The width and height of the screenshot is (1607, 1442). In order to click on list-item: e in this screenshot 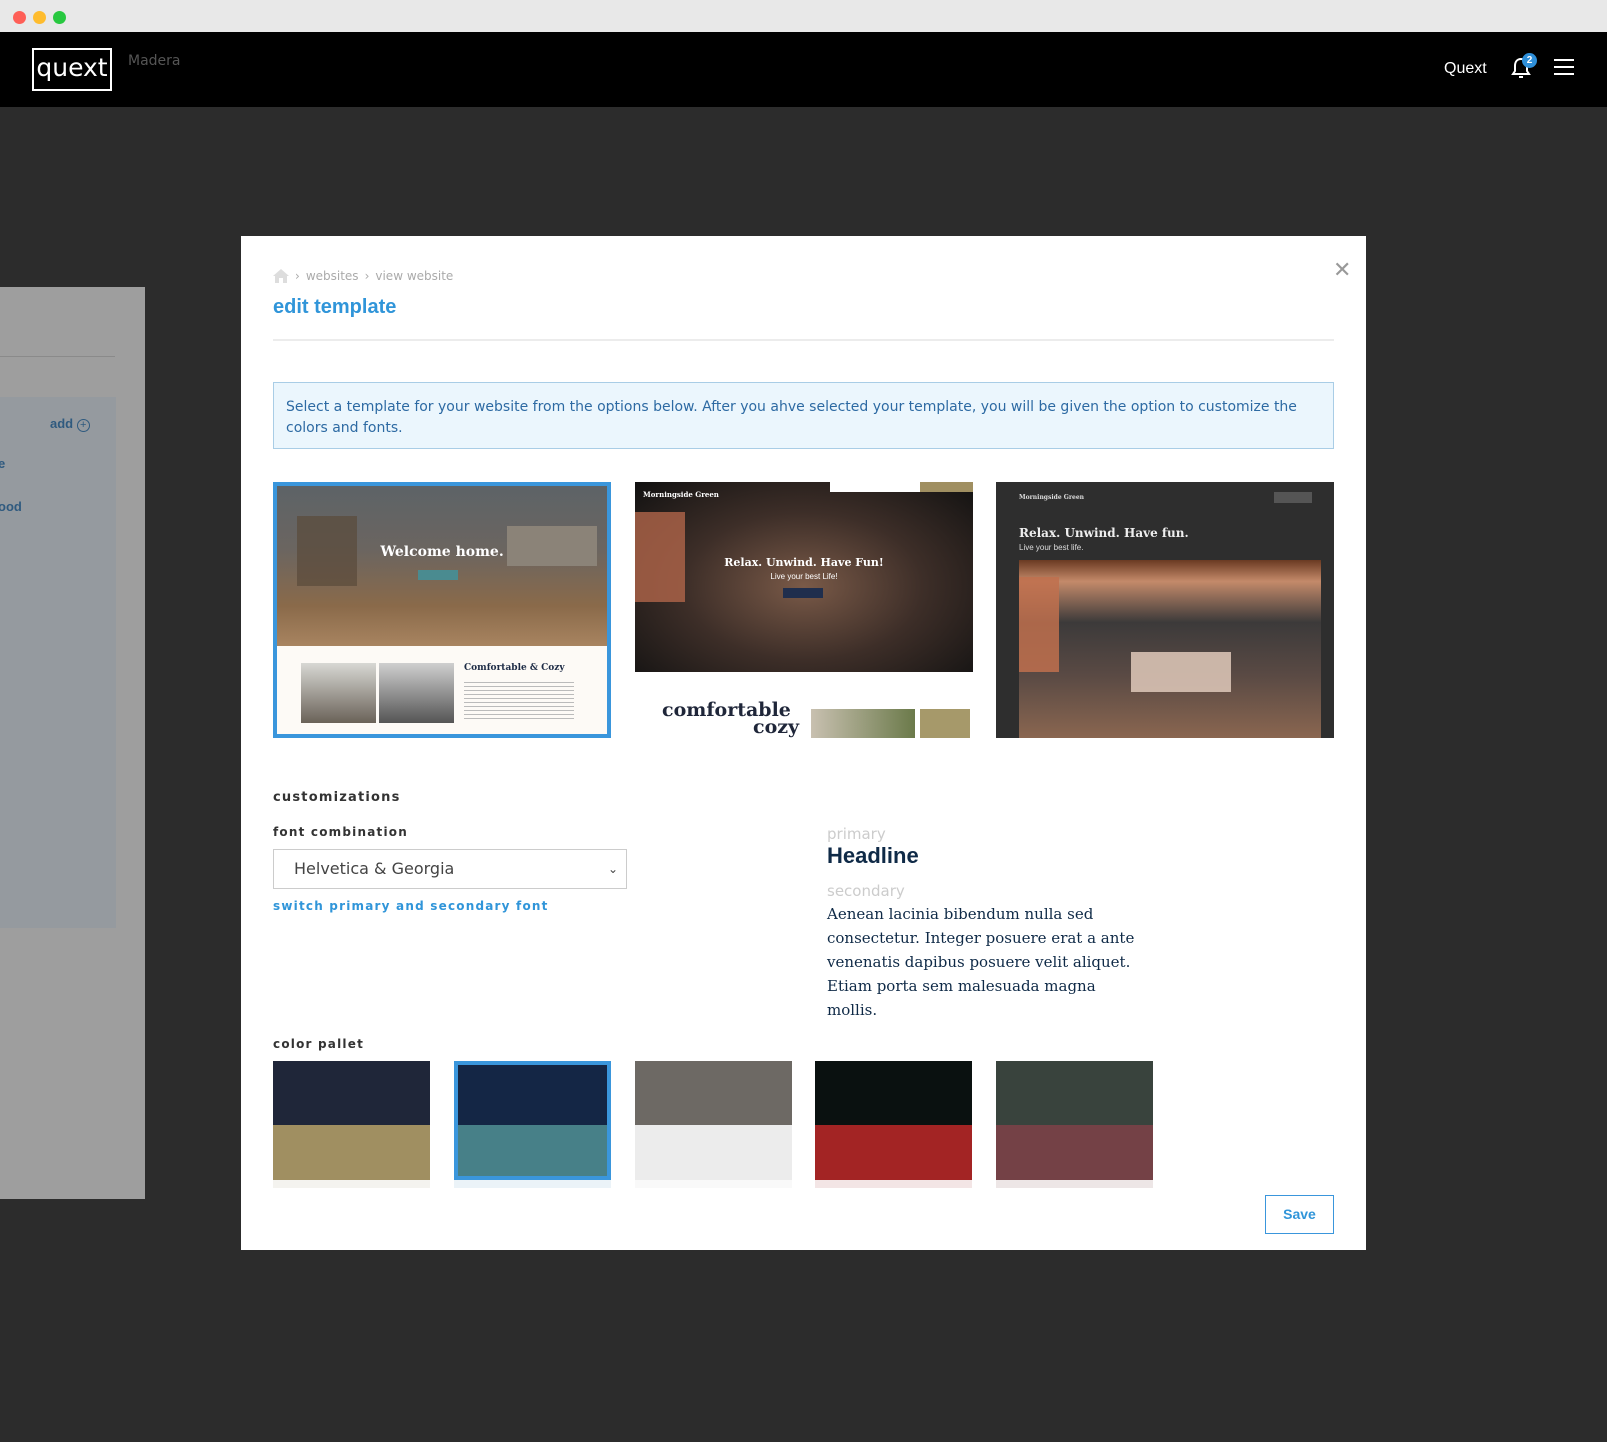, I will do `click(2, 463)`.